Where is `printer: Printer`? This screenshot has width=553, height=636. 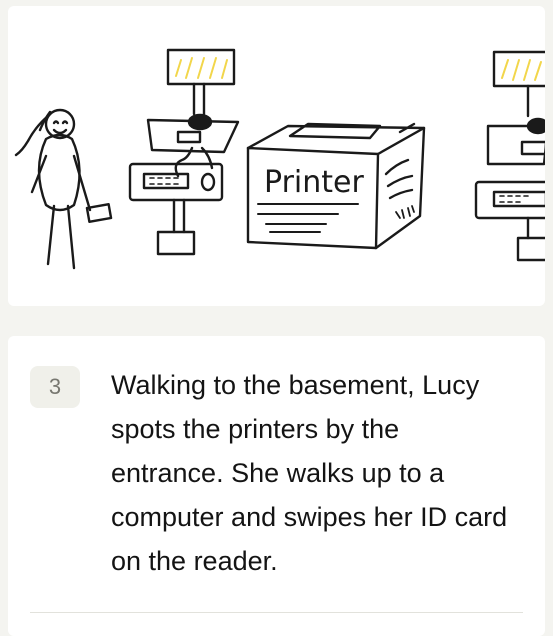
printer: Printer is located at coordinates (336, 186).